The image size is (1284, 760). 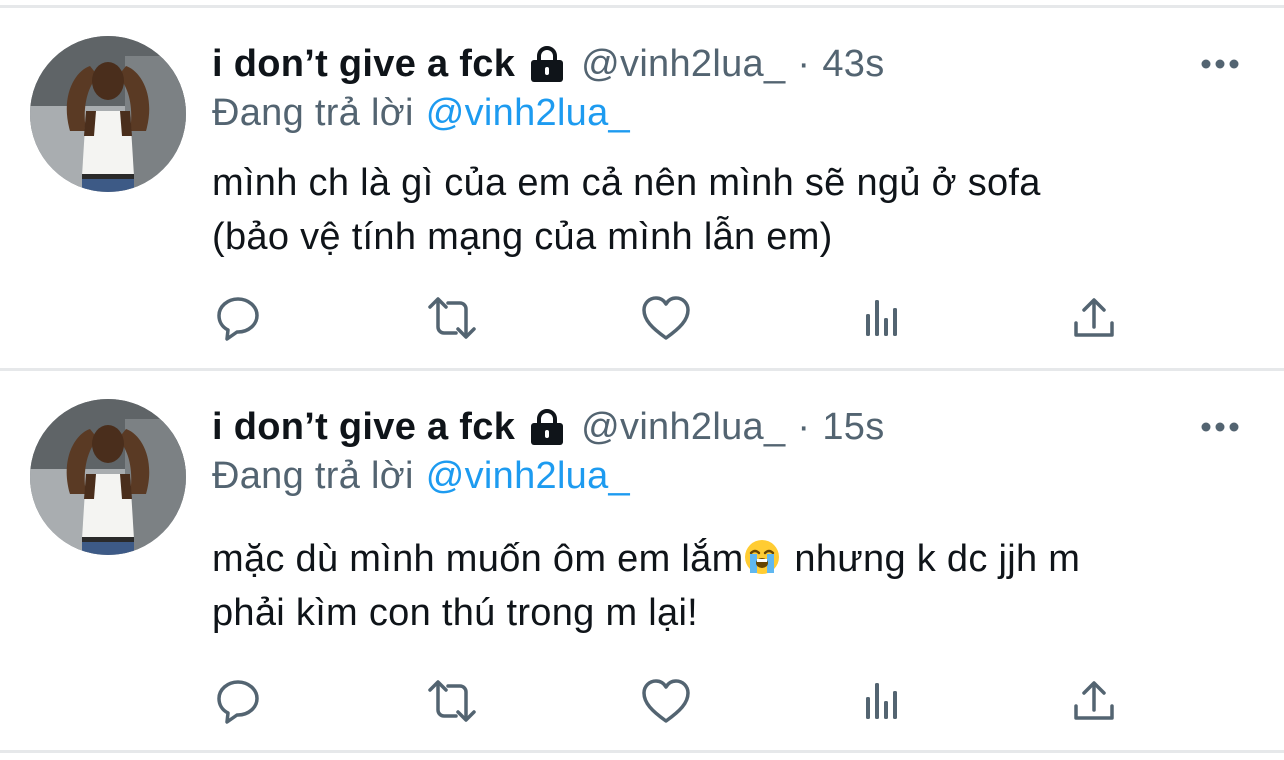 What do you see at coordinates (522, 237) in the screenshot?
I see `tweet-text-line: (bảo vệ tính mạng của mình lẫn em)` at bounding box center [522, 237].